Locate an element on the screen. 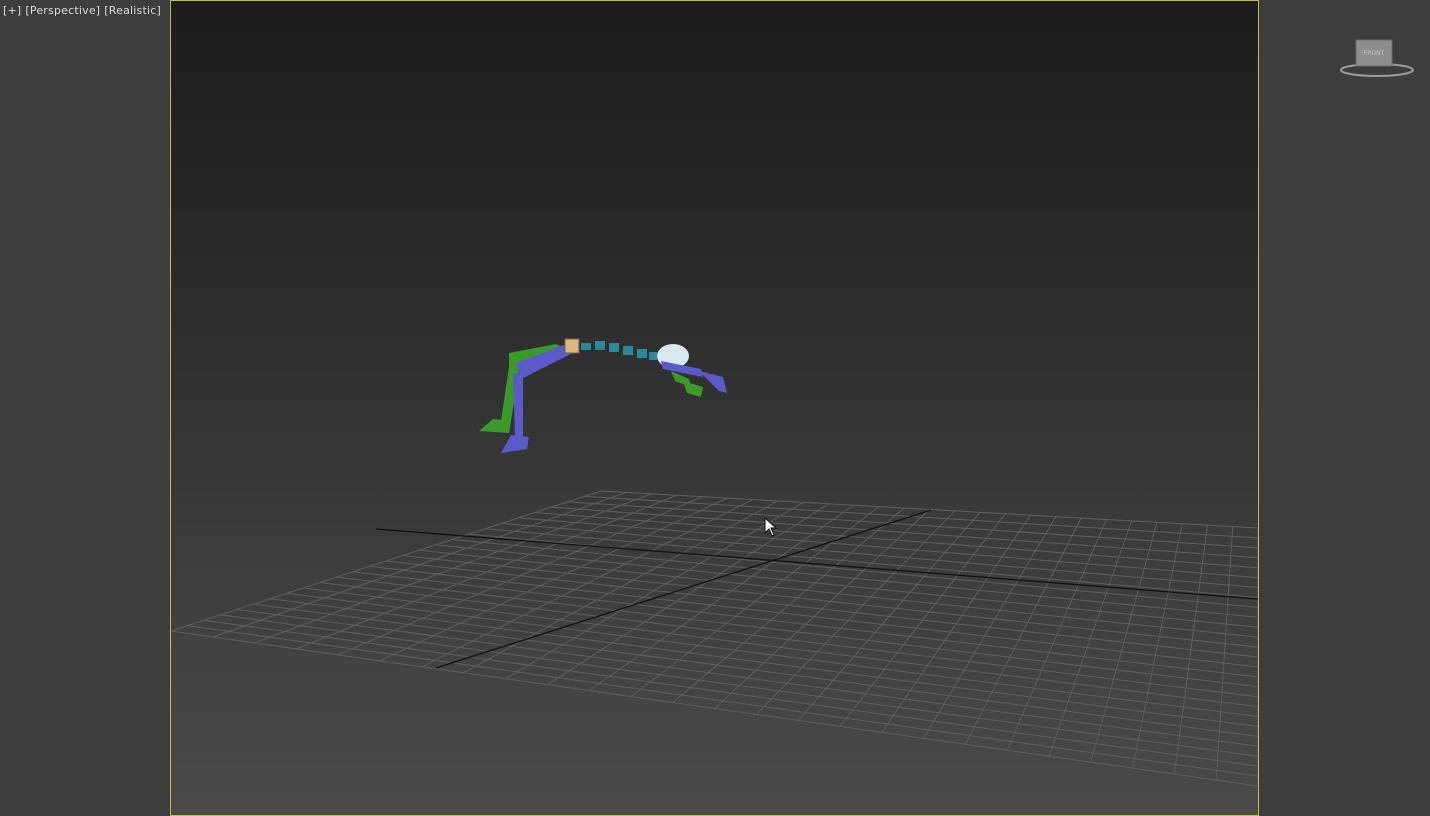  biped-skeleton is located at coordinates (603, 395).